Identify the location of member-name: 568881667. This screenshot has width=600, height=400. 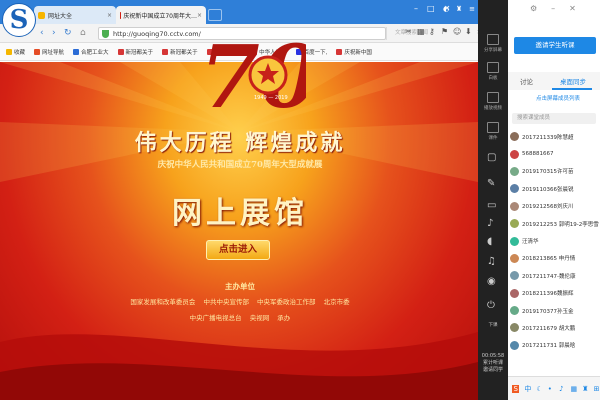
(538, 154).